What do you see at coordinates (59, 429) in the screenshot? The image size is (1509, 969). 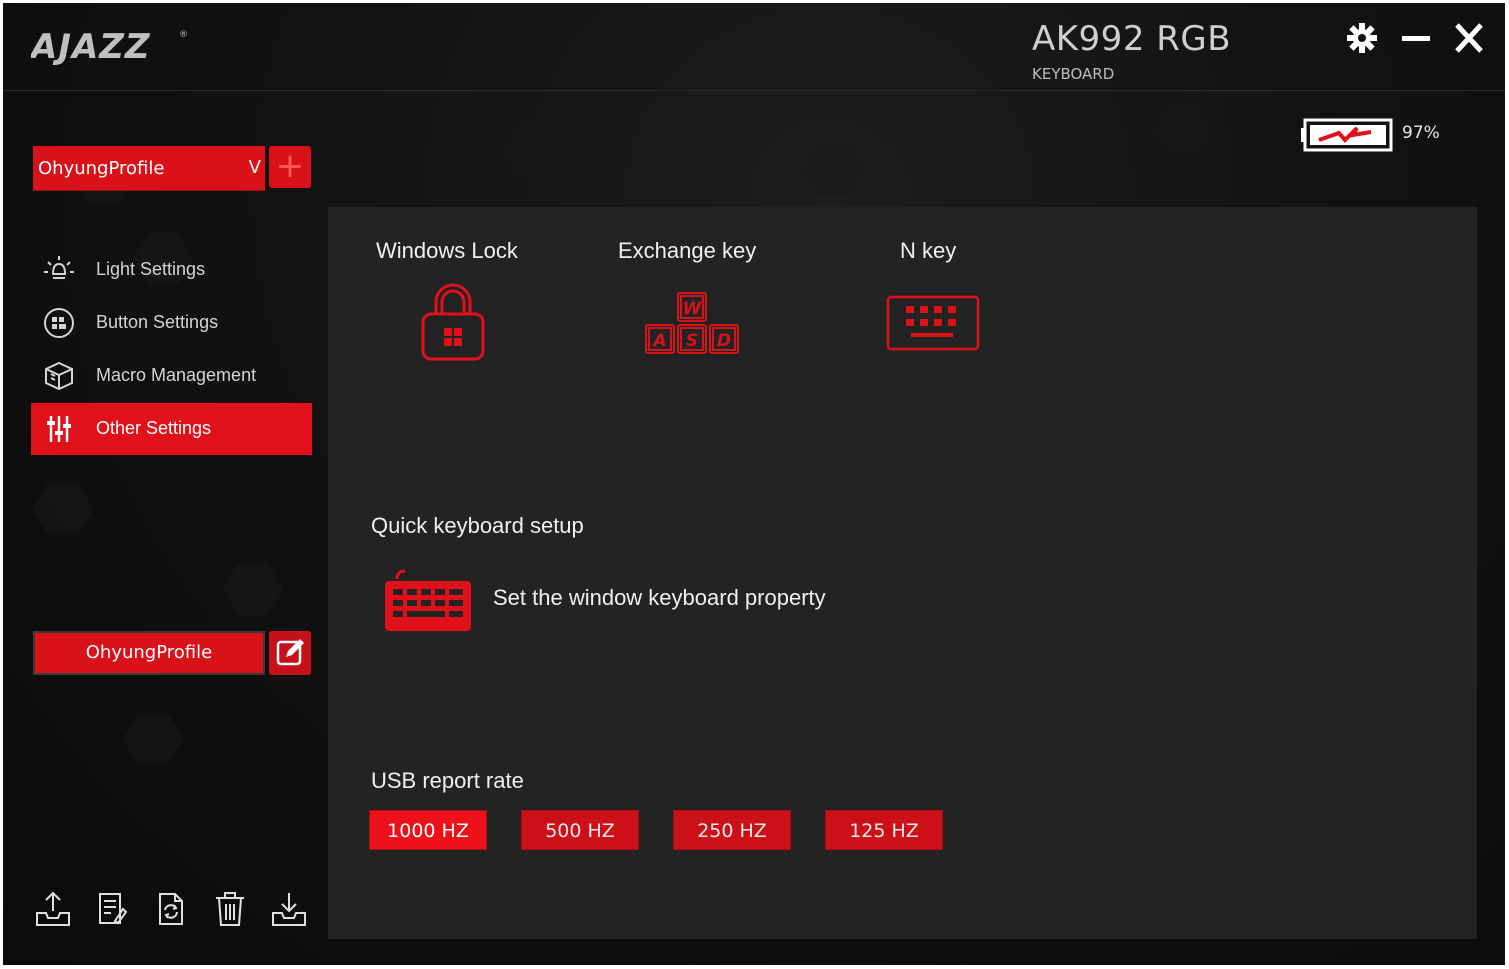 I see `sliders-icon` at bounding box center [59, 429].